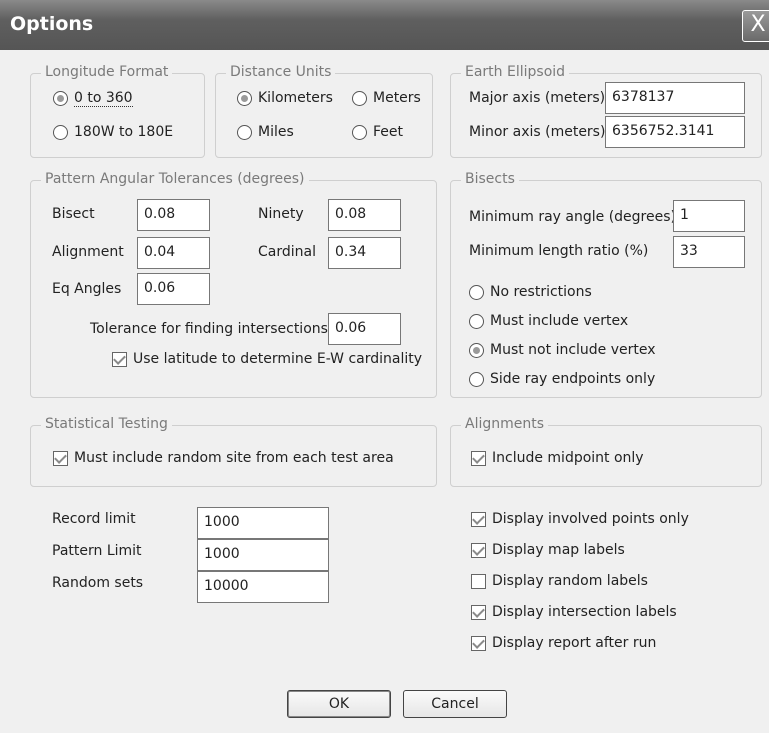 Image resolution: width=769 pixels, height=733 pixels. I want to click on radio-must-include-vertex: Must include vertex, so click(548, 321).